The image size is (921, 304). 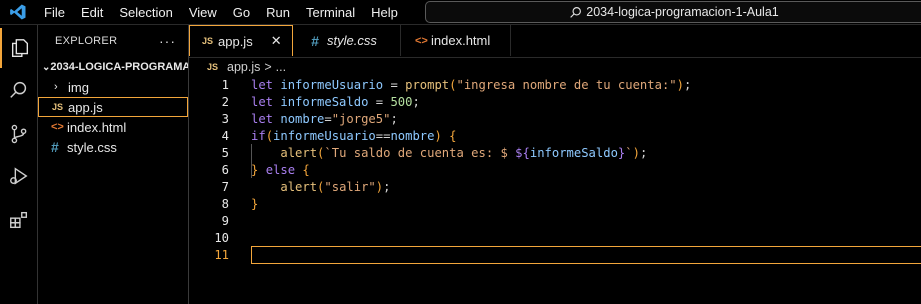 What do you see at coordinates (235, 41) in the screenshot?
I see `tab-label: app.js` at bounding box center [235, 41].